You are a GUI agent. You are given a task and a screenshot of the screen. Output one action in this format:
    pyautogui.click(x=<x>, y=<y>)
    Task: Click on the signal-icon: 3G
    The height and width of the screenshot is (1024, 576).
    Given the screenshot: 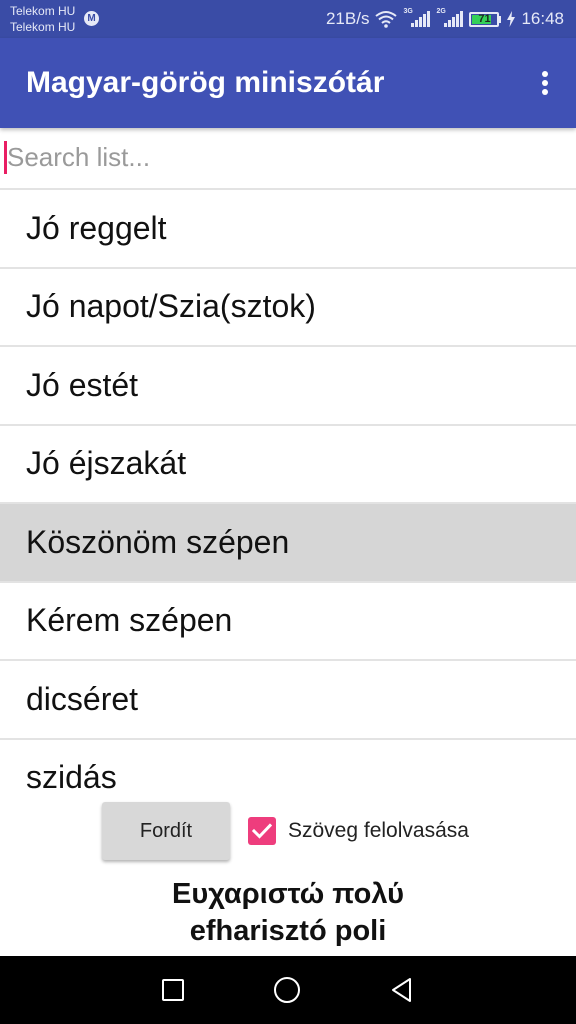 What is the action you would take?
    pyautogui.click(x=417, y=17)
    